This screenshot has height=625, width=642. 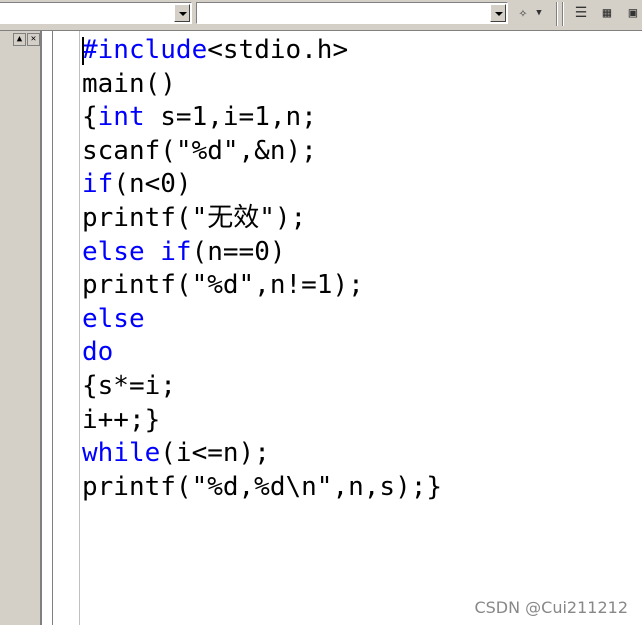 I want to click on code-text: printf("无效");, so click(x=194, y=218).